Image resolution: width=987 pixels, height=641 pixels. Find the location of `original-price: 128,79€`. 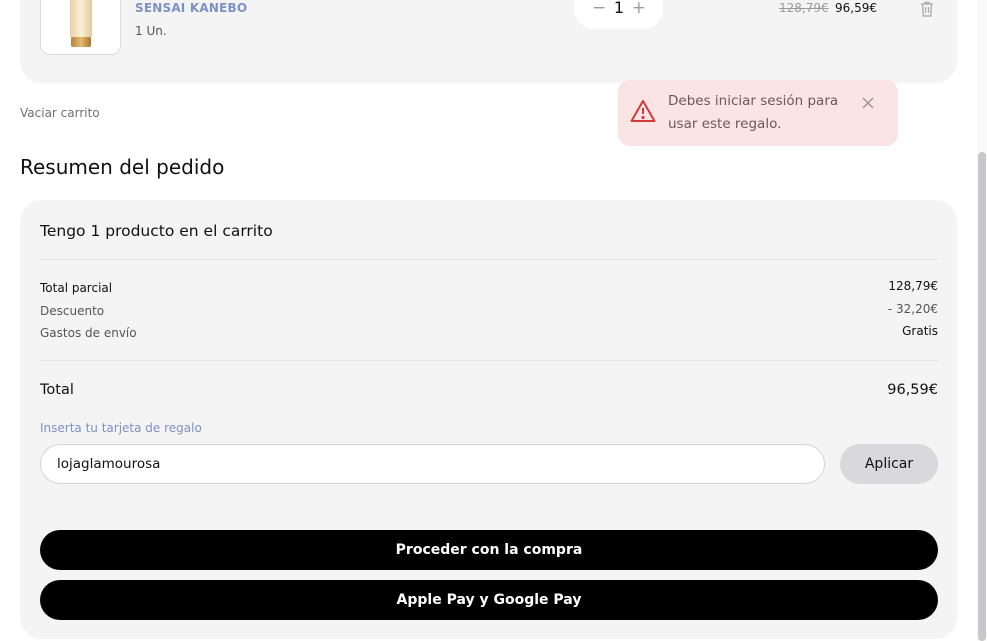

original-price: 128,79€ is located at coordinates (804, 8).